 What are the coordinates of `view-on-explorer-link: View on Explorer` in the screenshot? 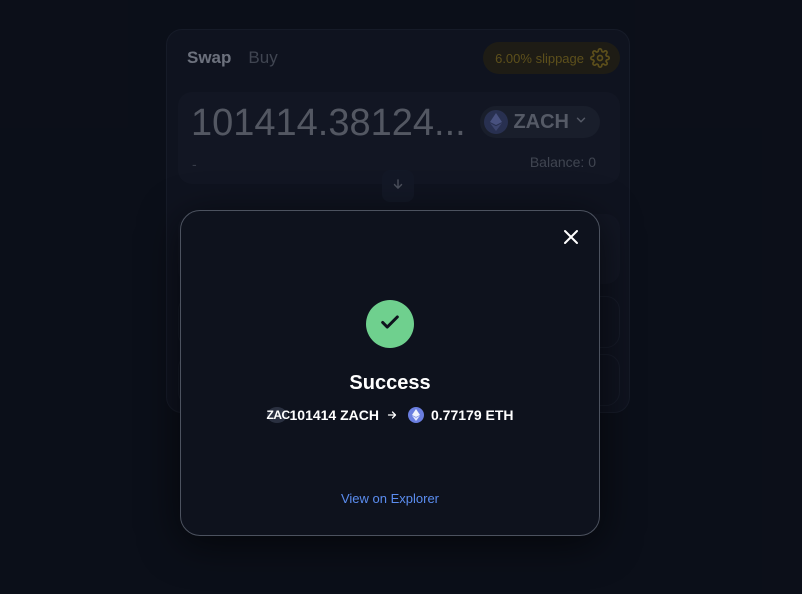 It's located at (390, 498).